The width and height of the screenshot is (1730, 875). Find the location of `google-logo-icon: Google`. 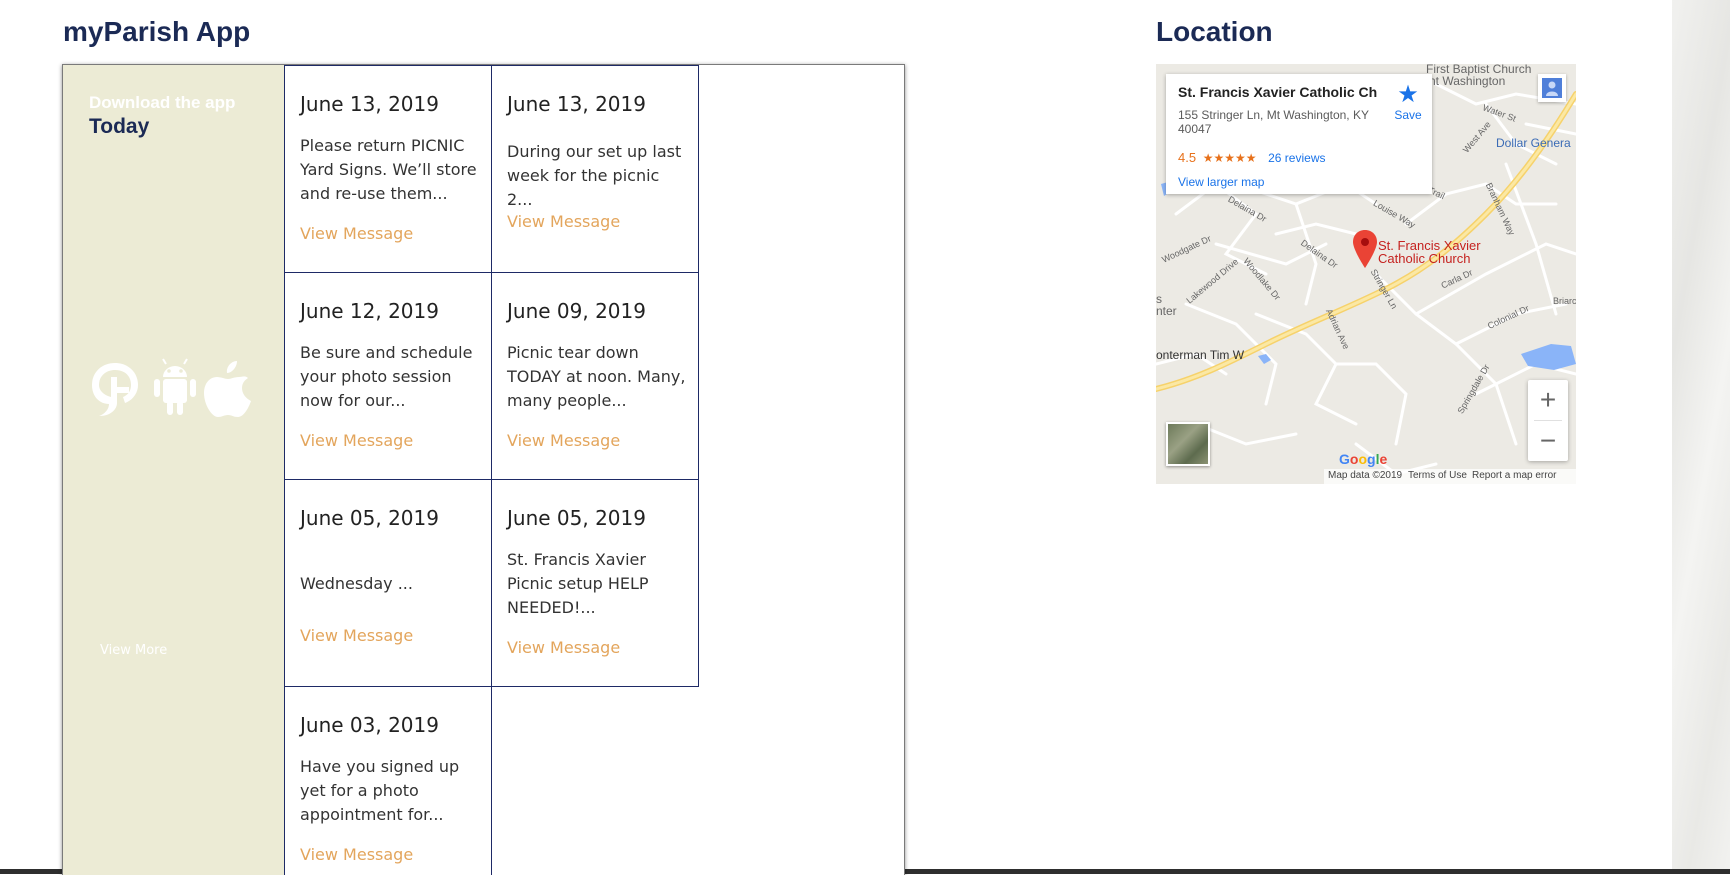

google-logo-icon: Google is located at coordinates (1363, 459).